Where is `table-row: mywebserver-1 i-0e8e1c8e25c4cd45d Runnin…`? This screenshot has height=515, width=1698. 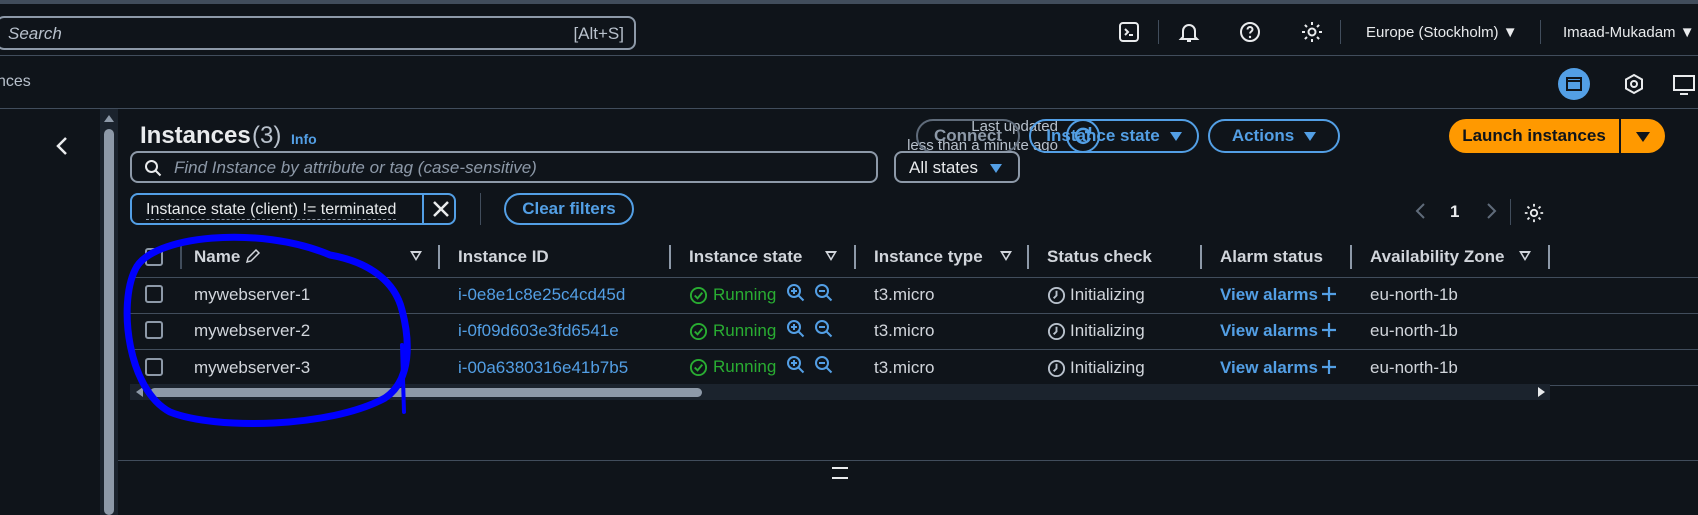
table-row: mywebserver-1 i-0e8e1c8e25c4cd45d Runnin… is located at coordinates (914, 295).